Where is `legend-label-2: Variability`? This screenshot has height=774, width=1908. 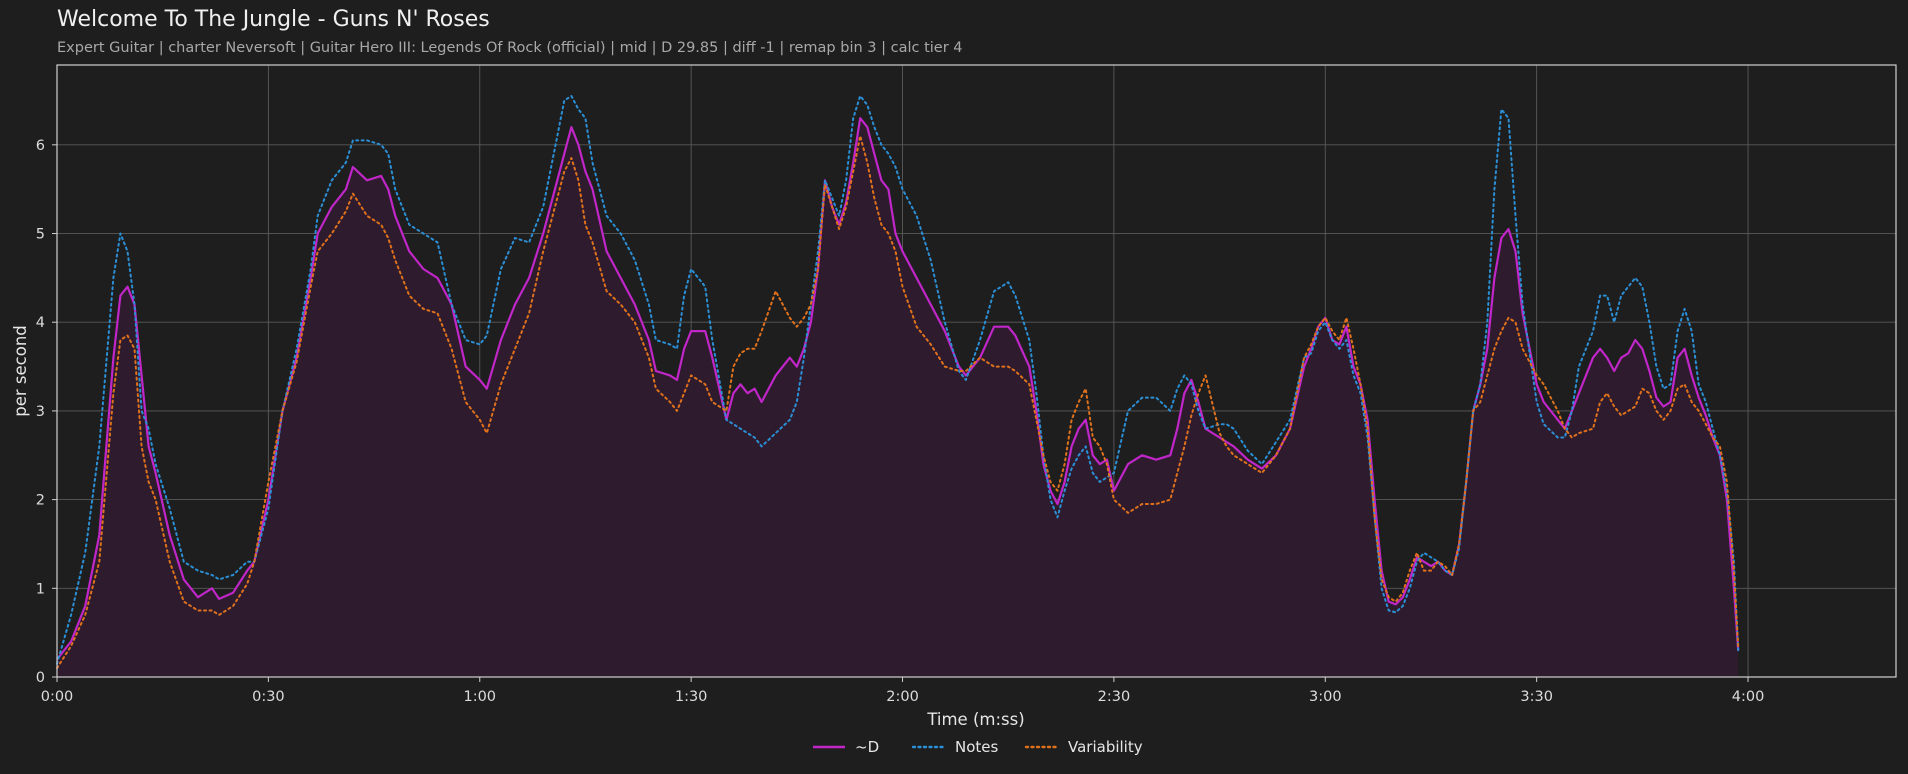 legend-label-2: Variability is located at coordinates (1105, 747).